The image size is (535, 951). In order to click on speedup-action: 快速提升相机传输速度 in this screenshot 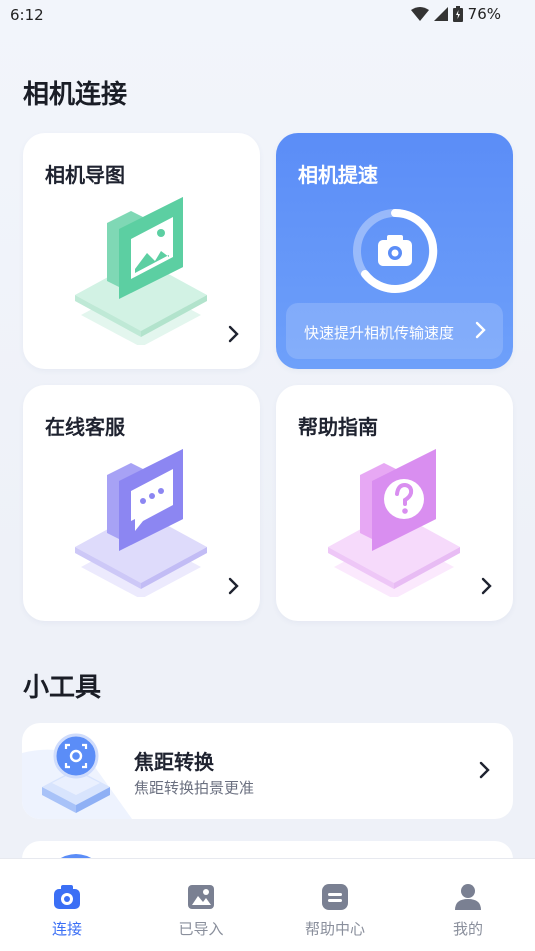, I will do `click(394, 331)`.